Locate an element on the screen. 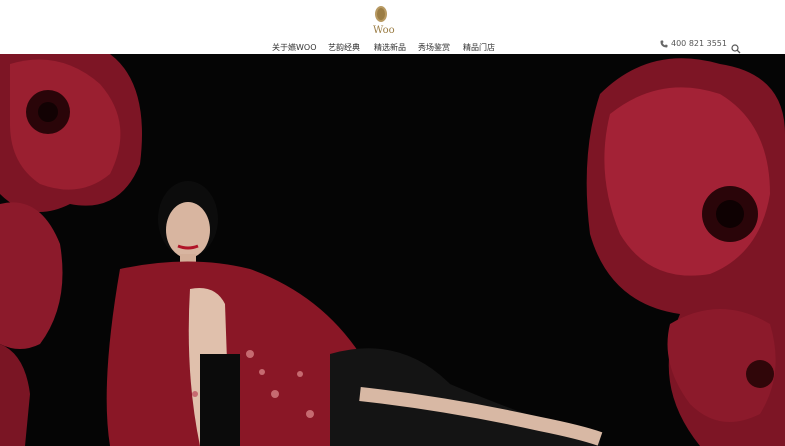 Image resolution: width=785 pixels, height=446 pixels. nav-item-about: 关于嬿WOO is located at coordinates (294, 48).